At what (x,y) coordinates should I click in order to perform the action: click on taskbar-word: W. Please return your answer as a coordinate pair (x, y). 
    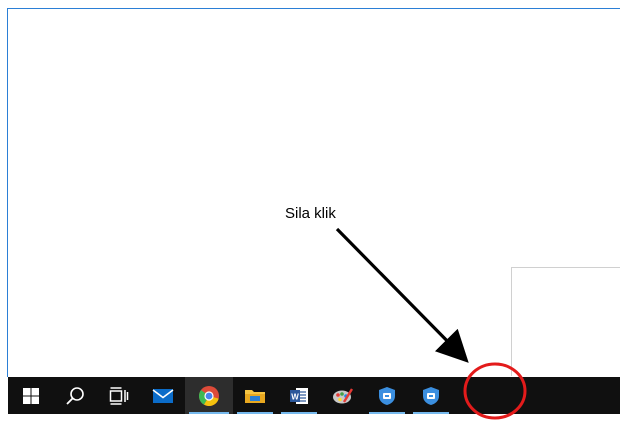
    Looking at the image, I should click on (299, 395).